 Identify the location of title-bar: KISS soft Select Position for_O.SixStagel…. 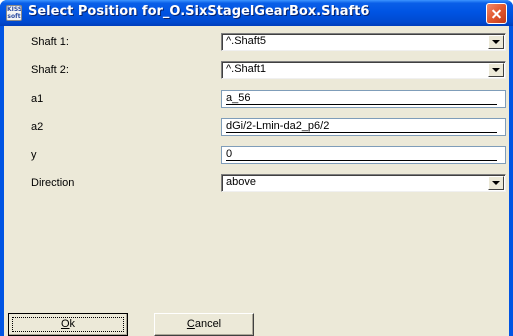
(256, 13).